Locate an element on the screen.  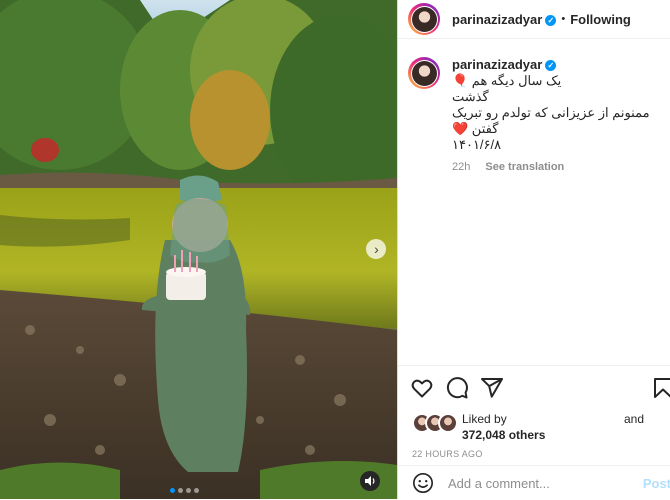
speaker-icon is located at coordinates (370, 481).